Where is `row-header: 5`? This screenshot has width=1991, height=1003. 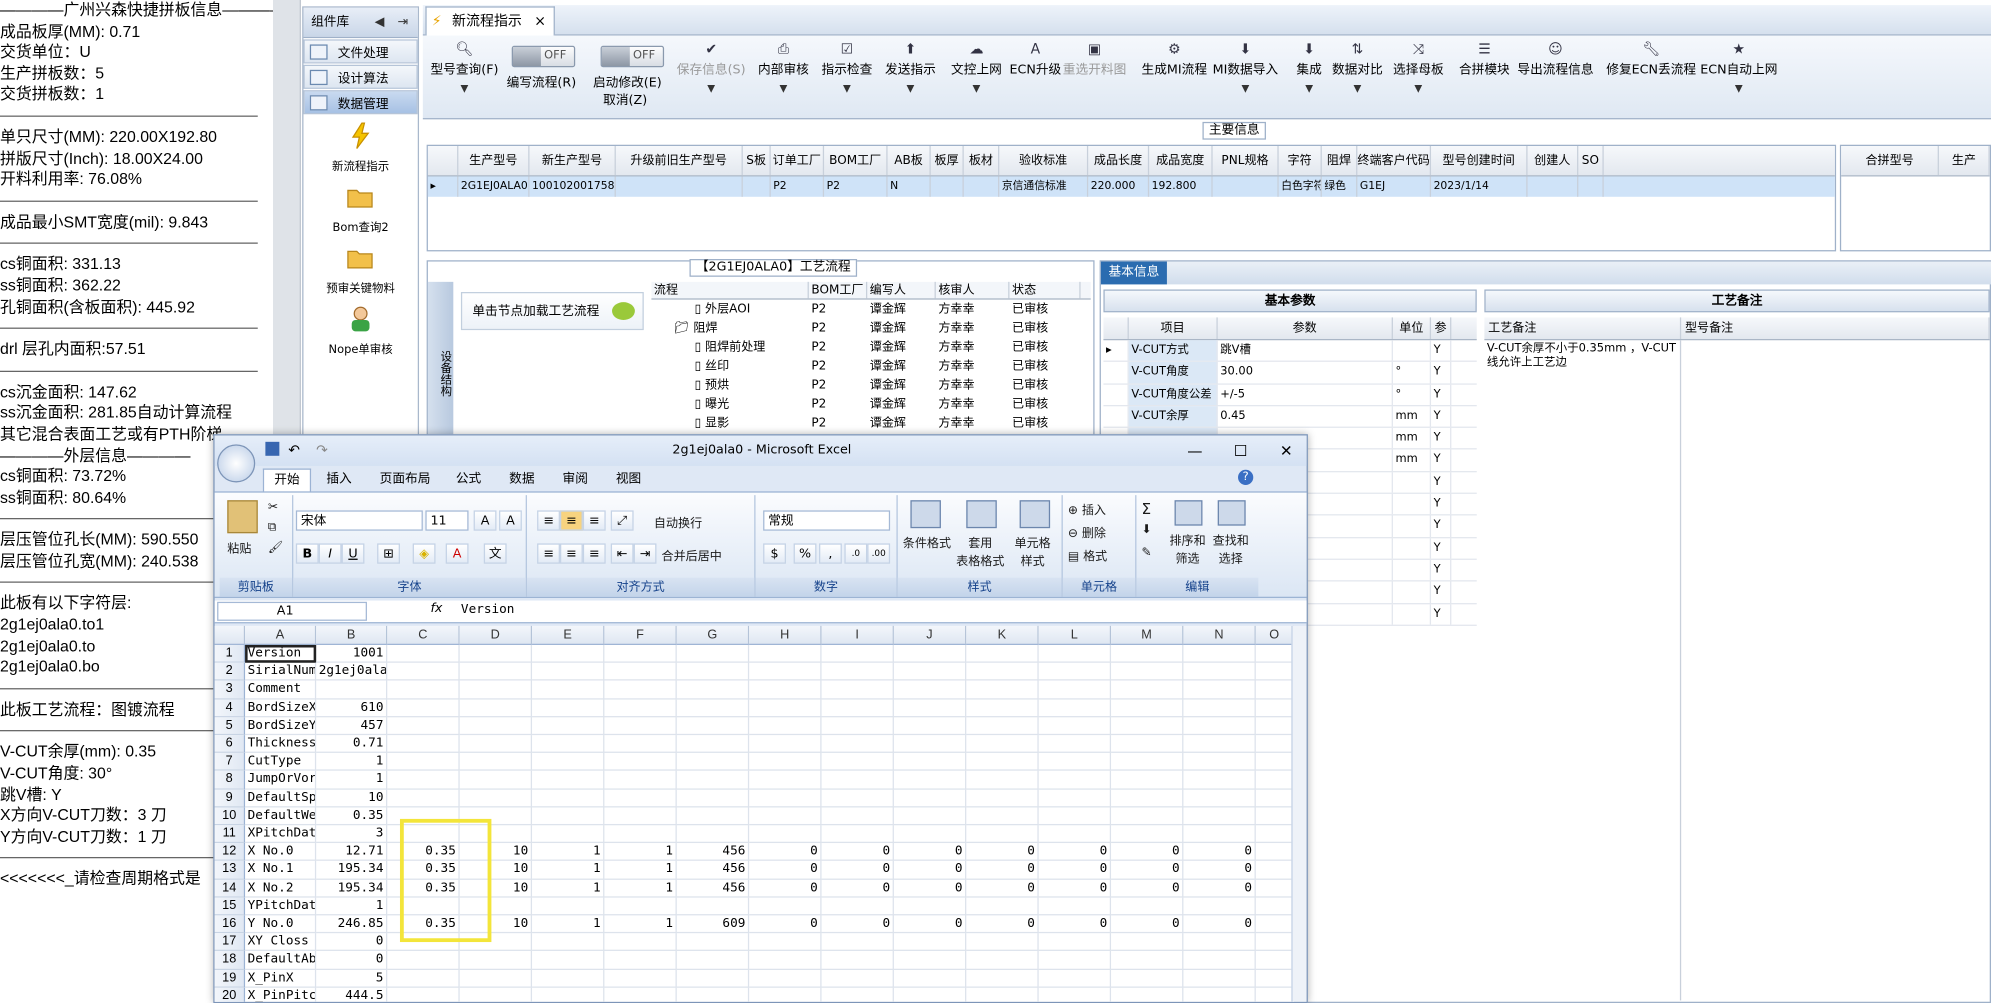 row-header: 5 is located at coordinates (230, 726).